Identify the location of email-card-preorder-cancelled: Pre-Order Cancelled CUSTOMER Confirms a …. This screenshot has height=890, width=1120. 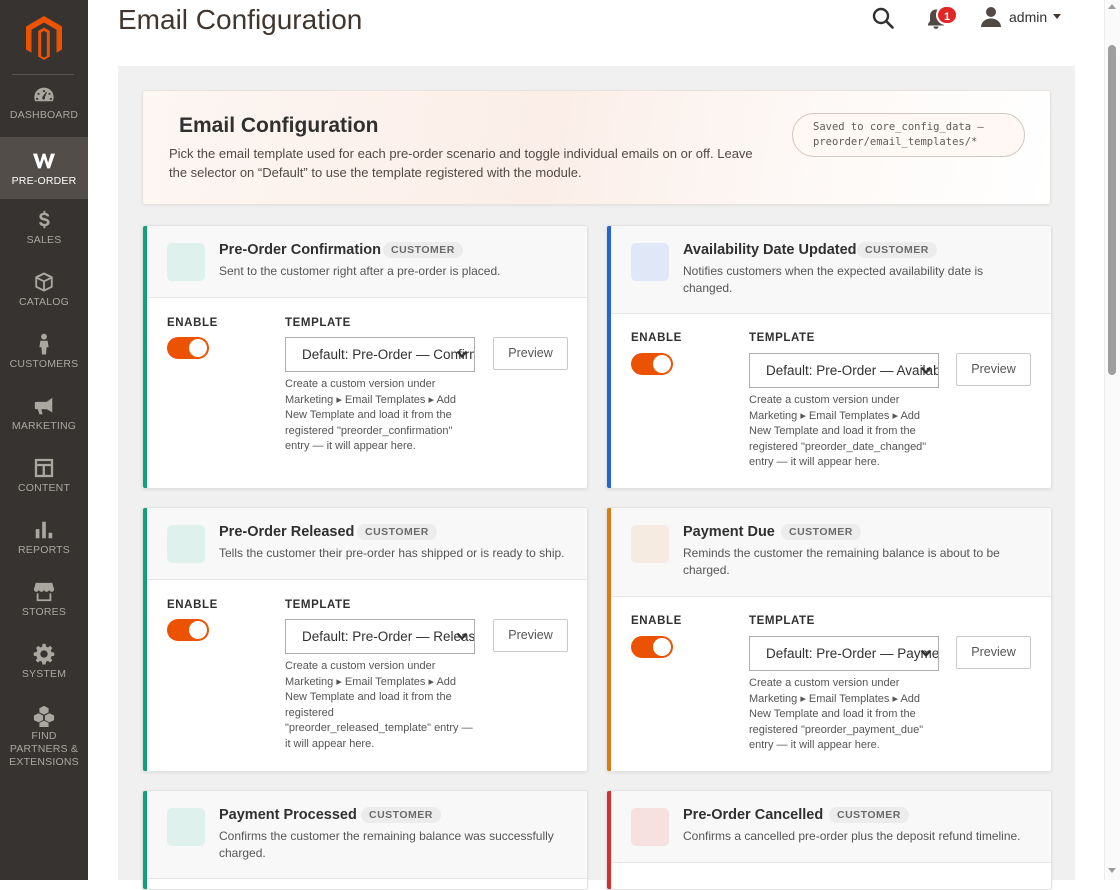
(829, 840).